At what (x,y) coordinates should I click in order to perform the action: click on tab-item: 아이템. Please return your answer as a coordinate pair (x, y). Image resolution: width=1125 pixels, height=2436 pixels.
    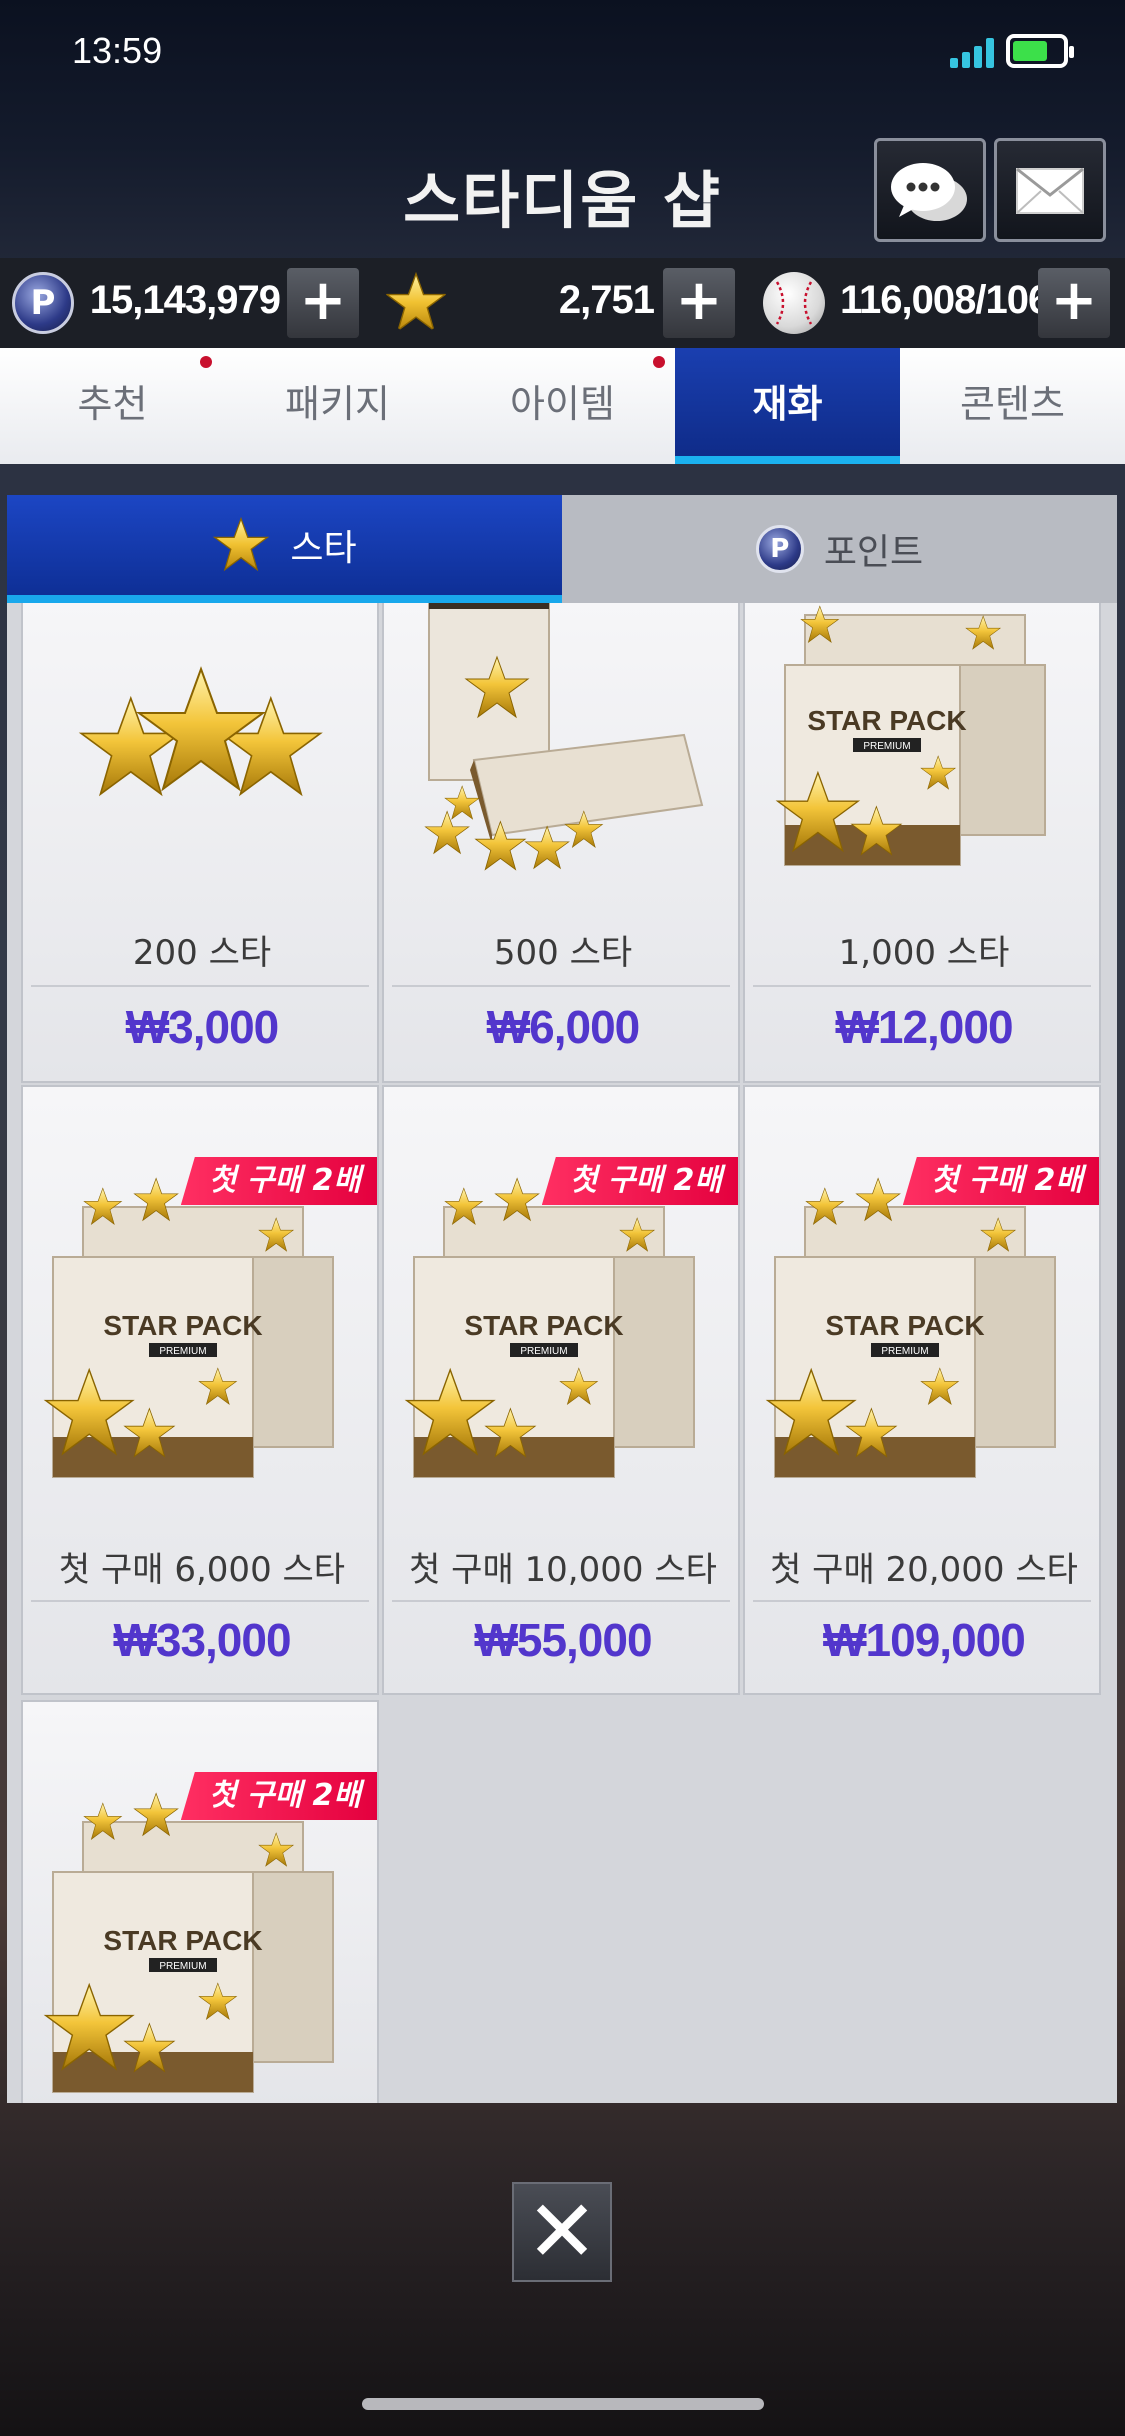
    Looking at the image, I should click on (562, 406).